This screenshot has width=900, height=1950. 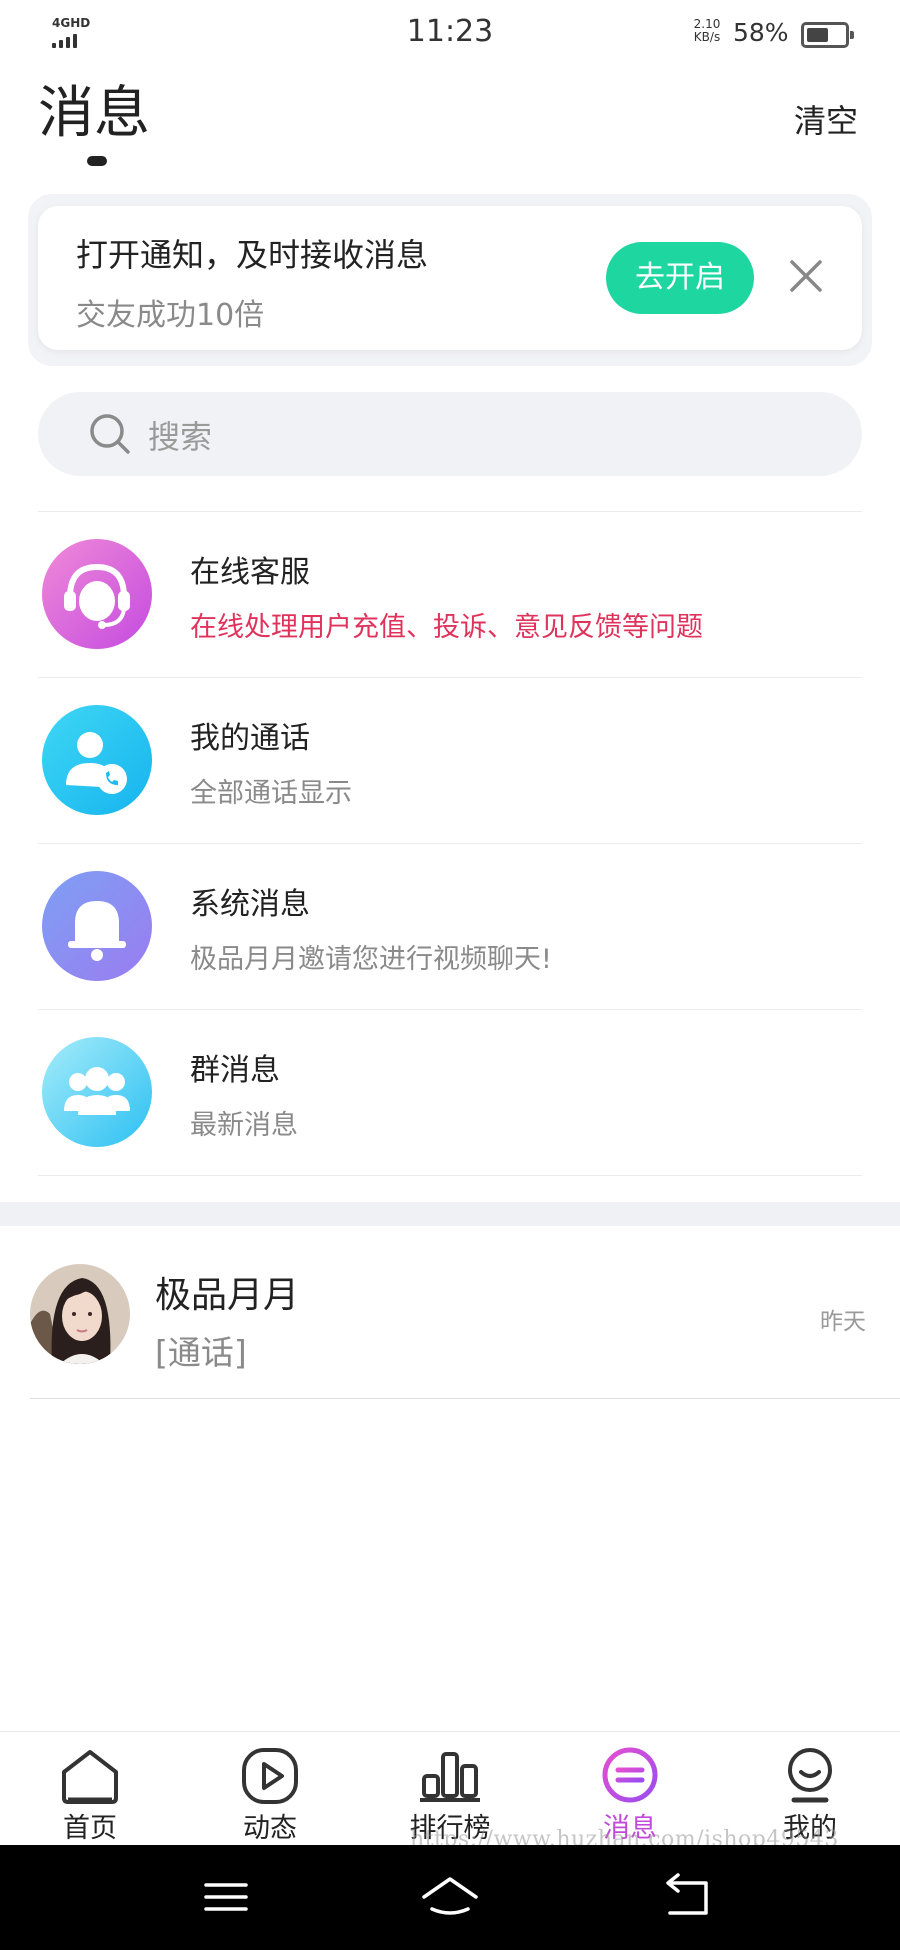 I want to click on list-item-subtitle: 全部通话显示, so click(x=271, y=793).